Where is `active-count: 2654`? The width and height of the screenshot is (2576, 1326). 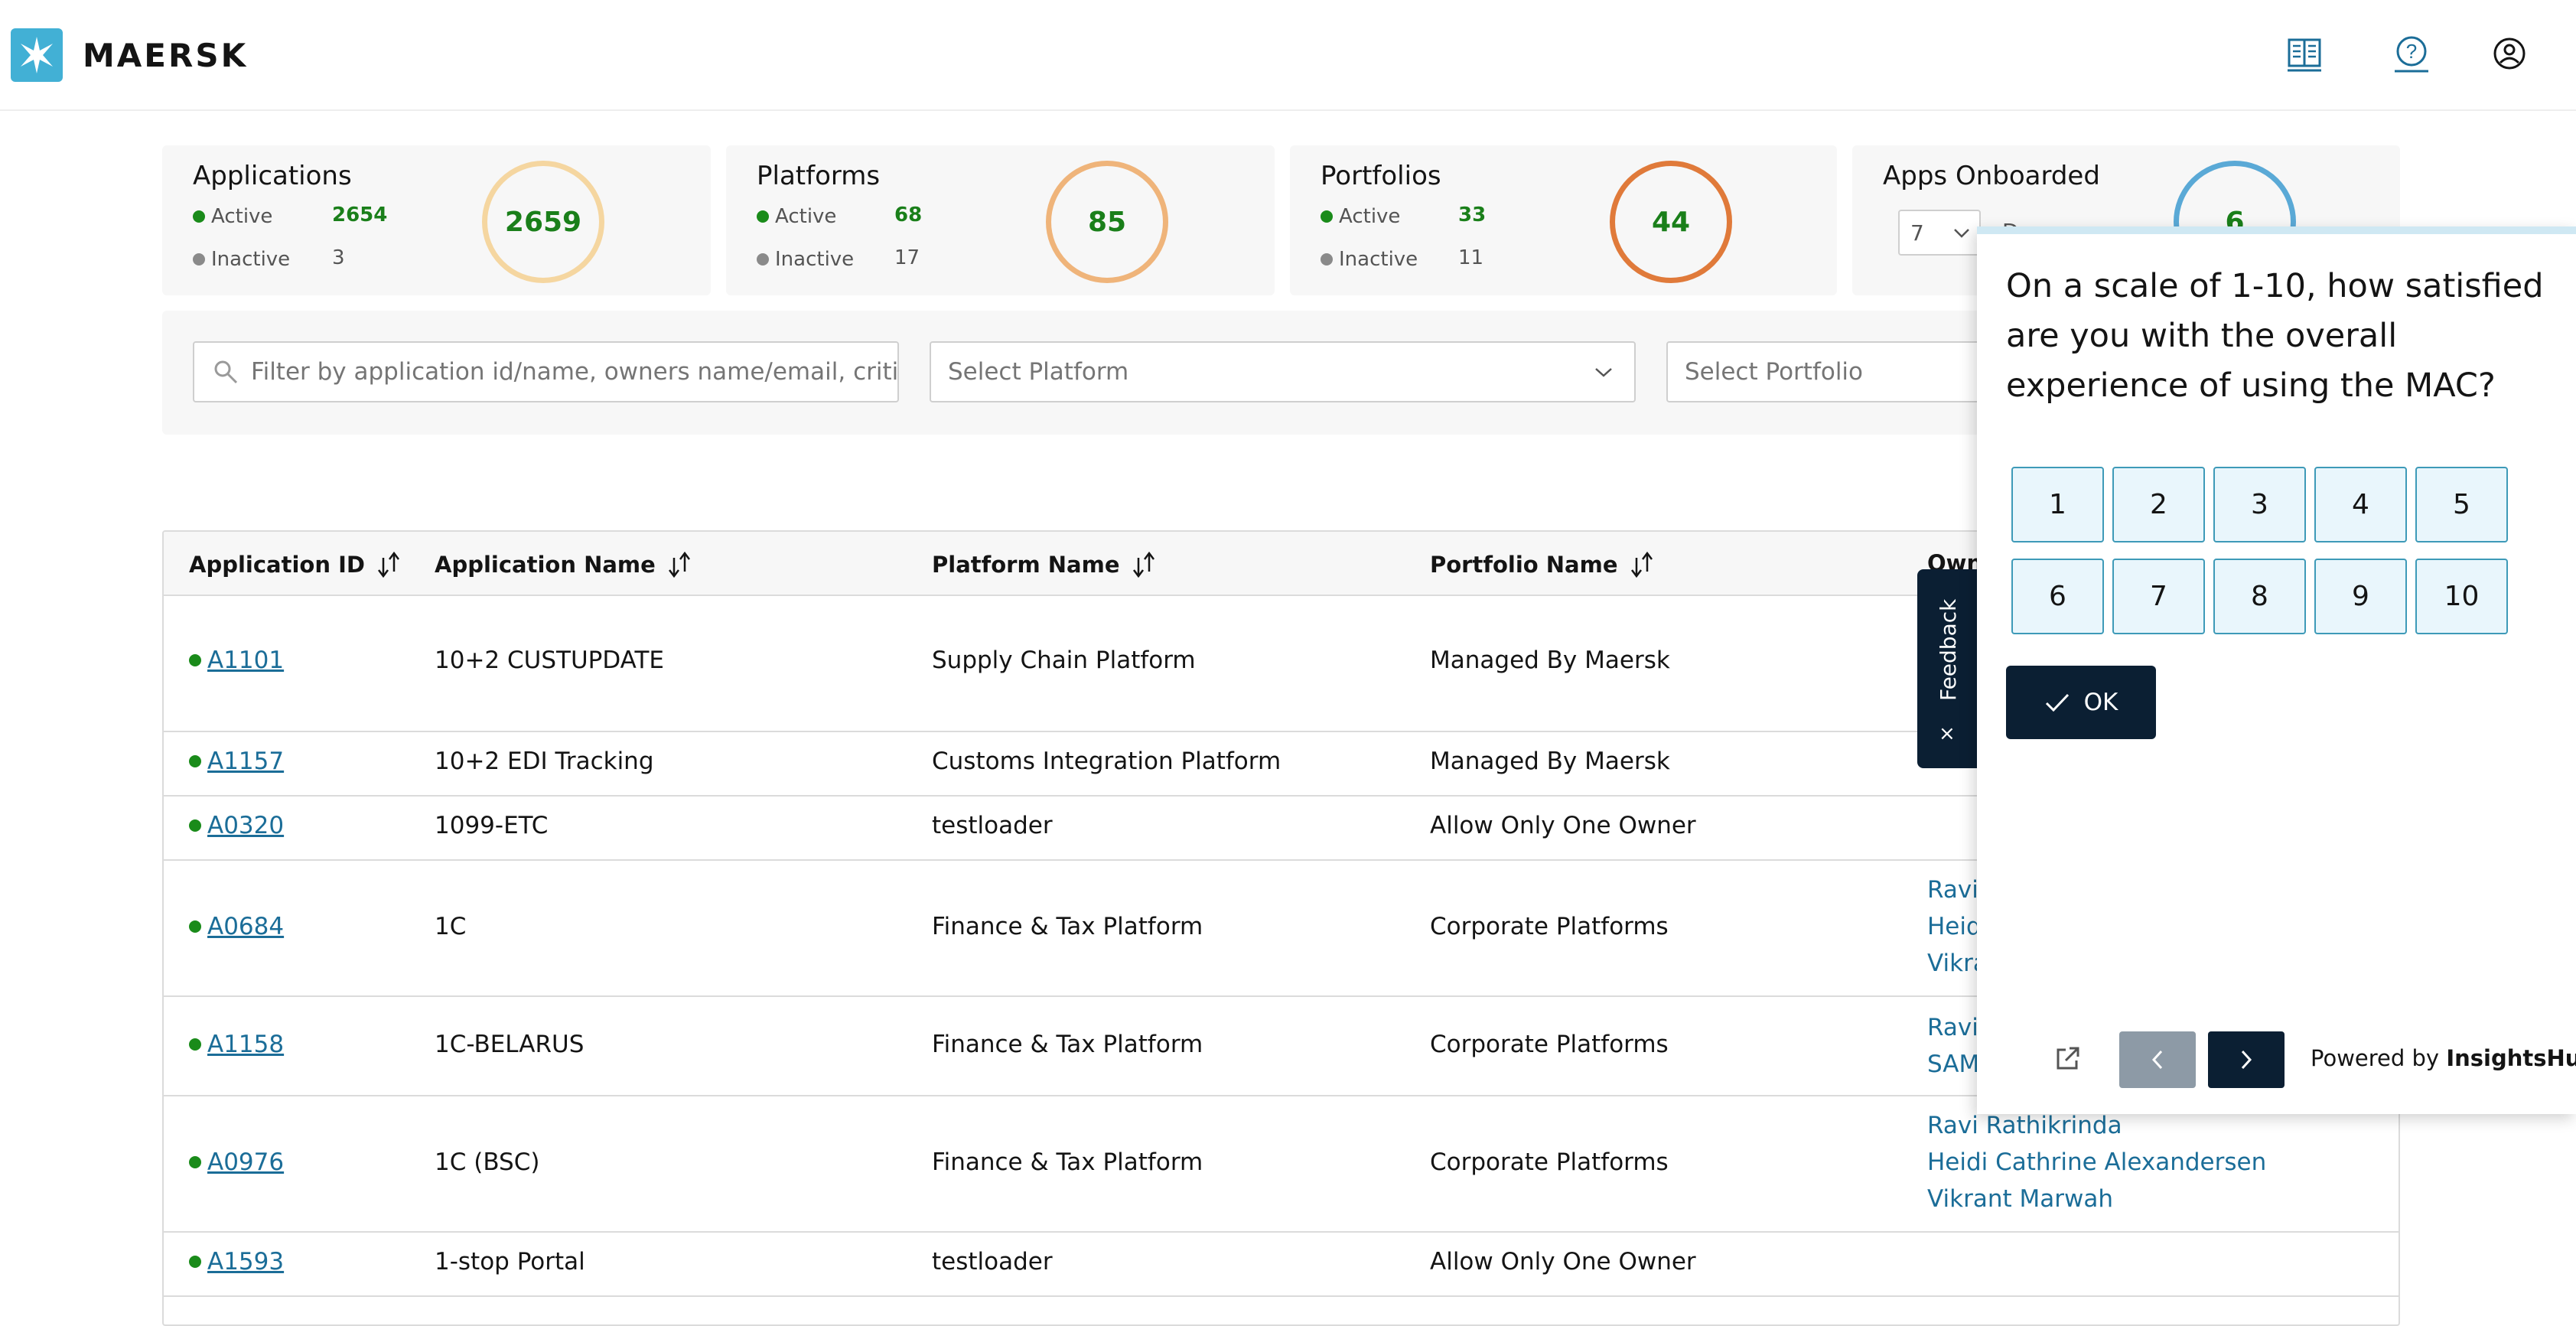 active-count: 2654 is located at coordinates (360, 215).